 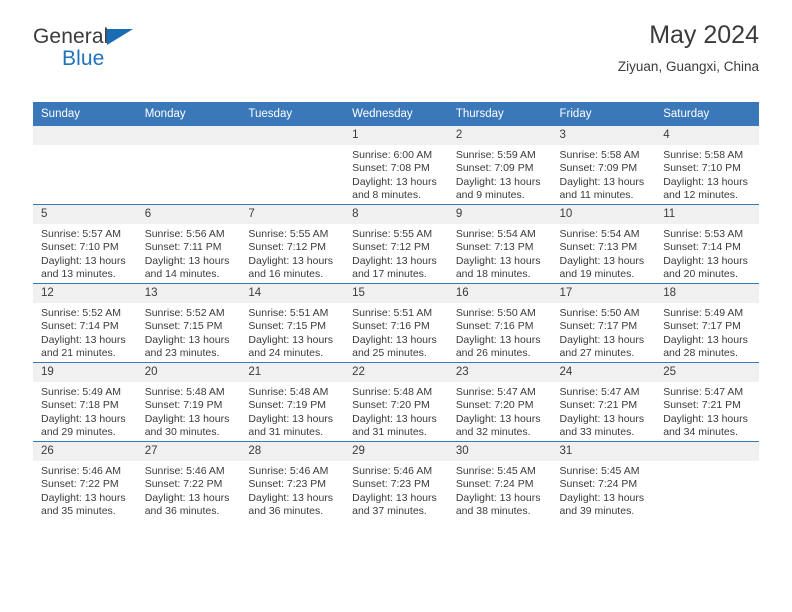 What do you see at coordinates (394, 188) in the screenshot?
I see `daylight-text: Daylight: 13 hours and 8 minutes.` at bounding box center [394, 188].